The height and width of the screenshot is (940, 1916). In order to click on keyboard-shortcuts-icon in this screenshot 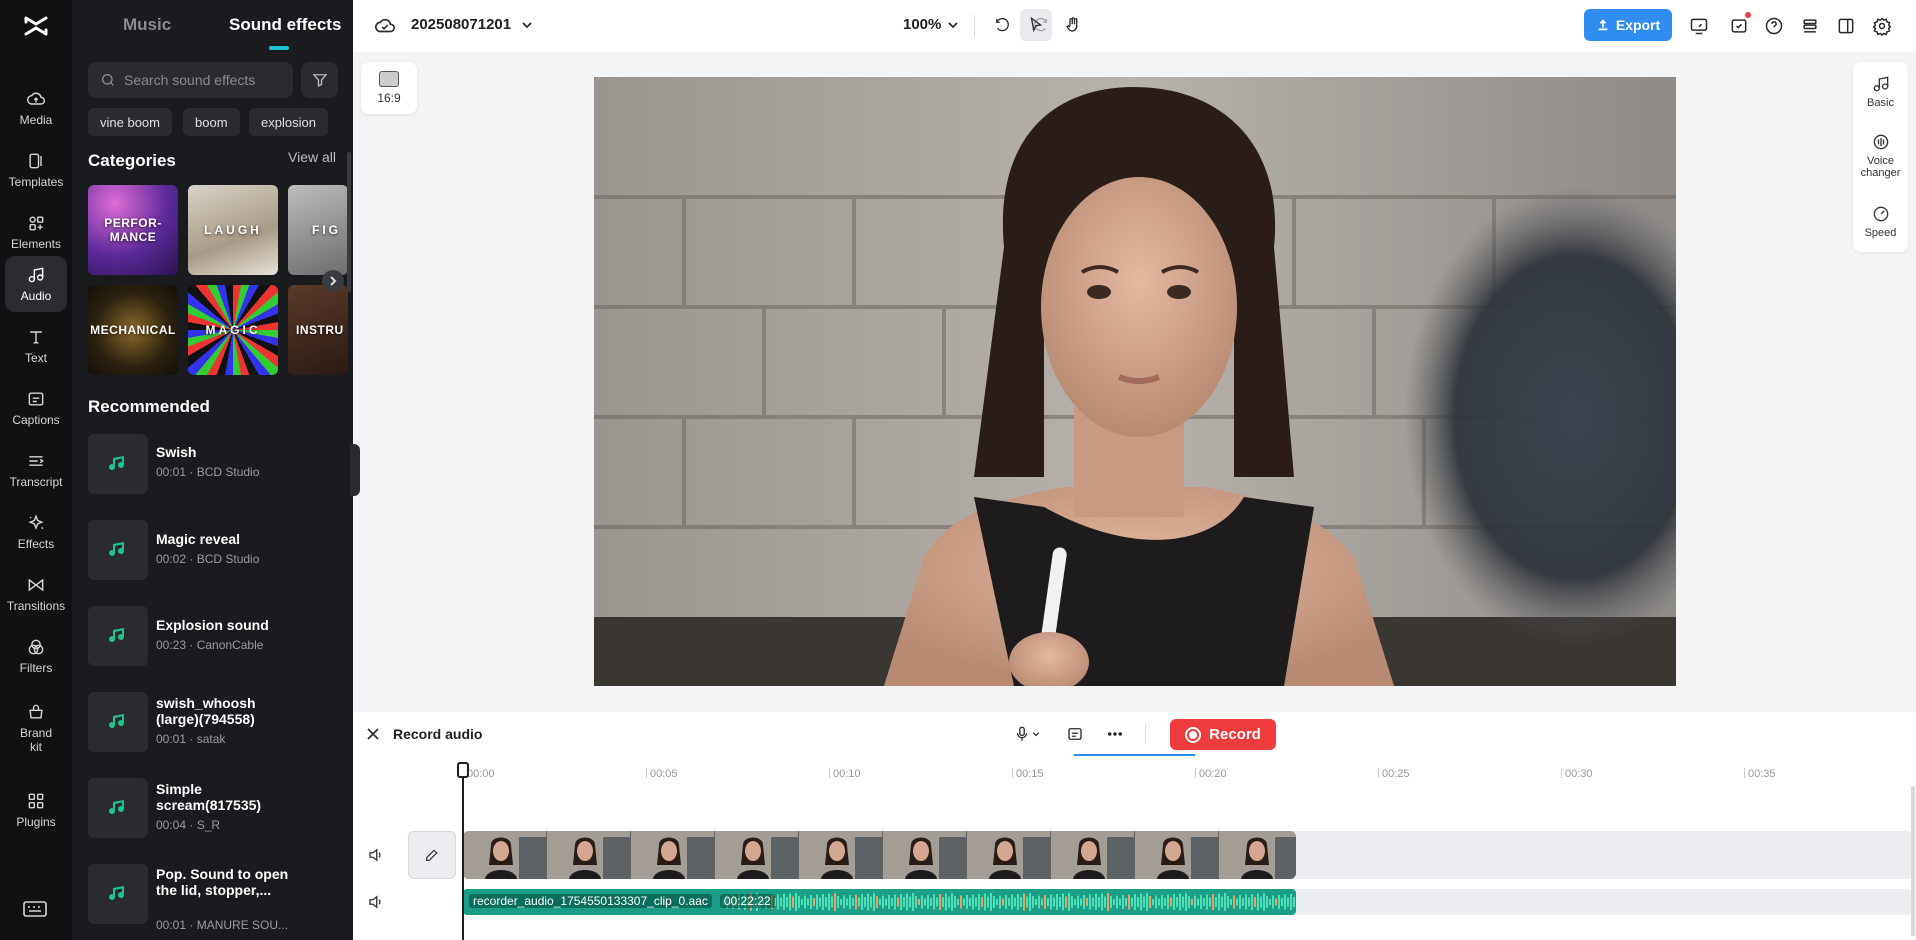, I will do `click(35, 909)`.